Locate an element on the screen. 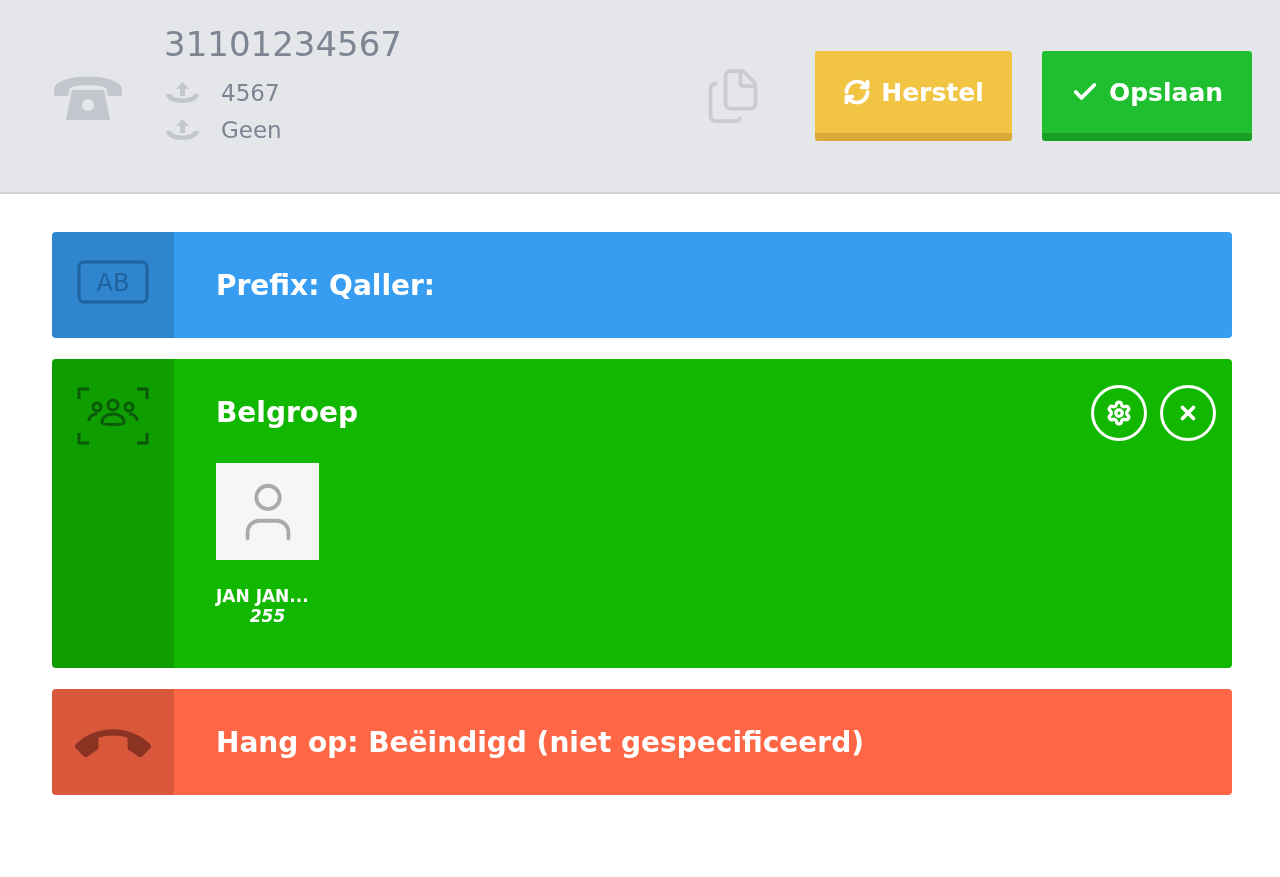  avatar is located at coordinates (267, 511).